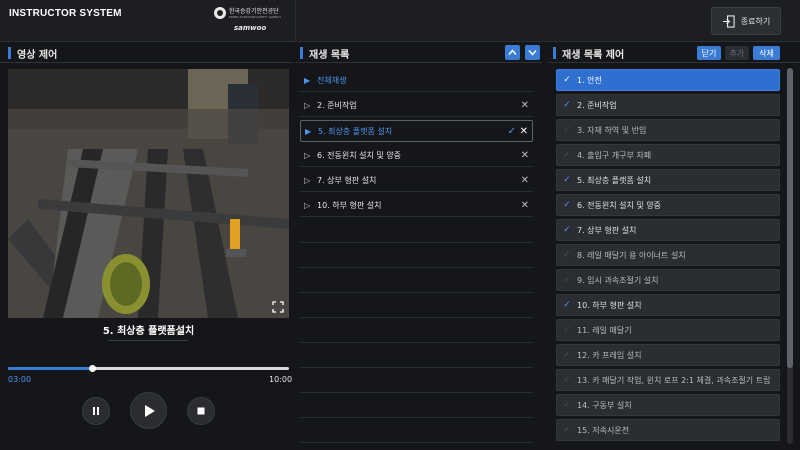 The image size is (800, 450). Describe the element at coordinates (668, 430) in the screenshot. I see `chapter-item: ✓ 15. 저속시운전` at that location.